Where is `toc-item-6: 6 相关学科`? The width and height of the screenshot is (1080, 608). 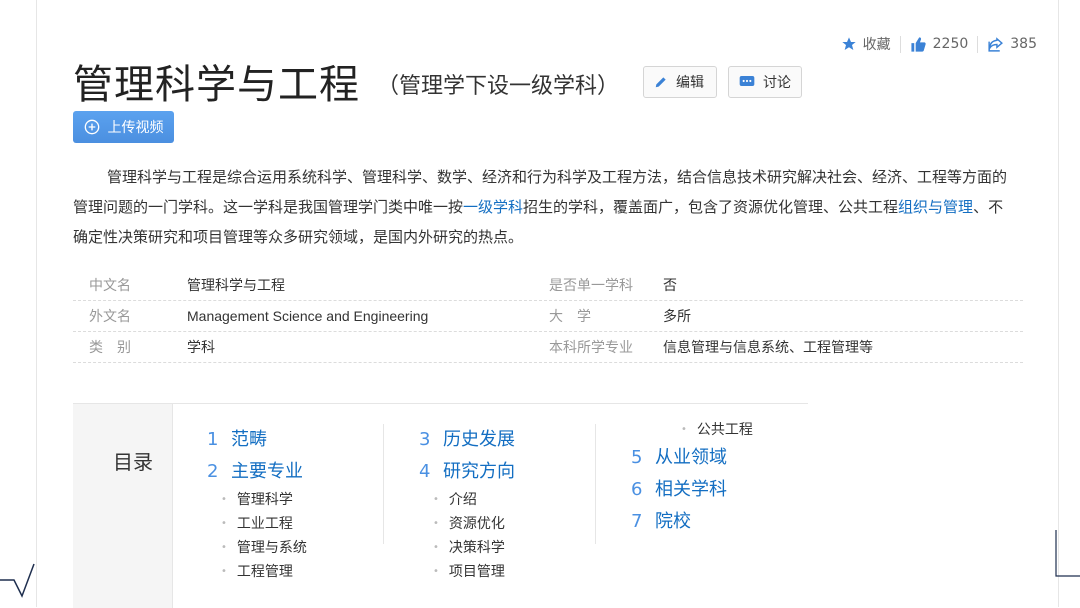
toc-item-6: 6 相关学科 is located at coordinates (731, 490).